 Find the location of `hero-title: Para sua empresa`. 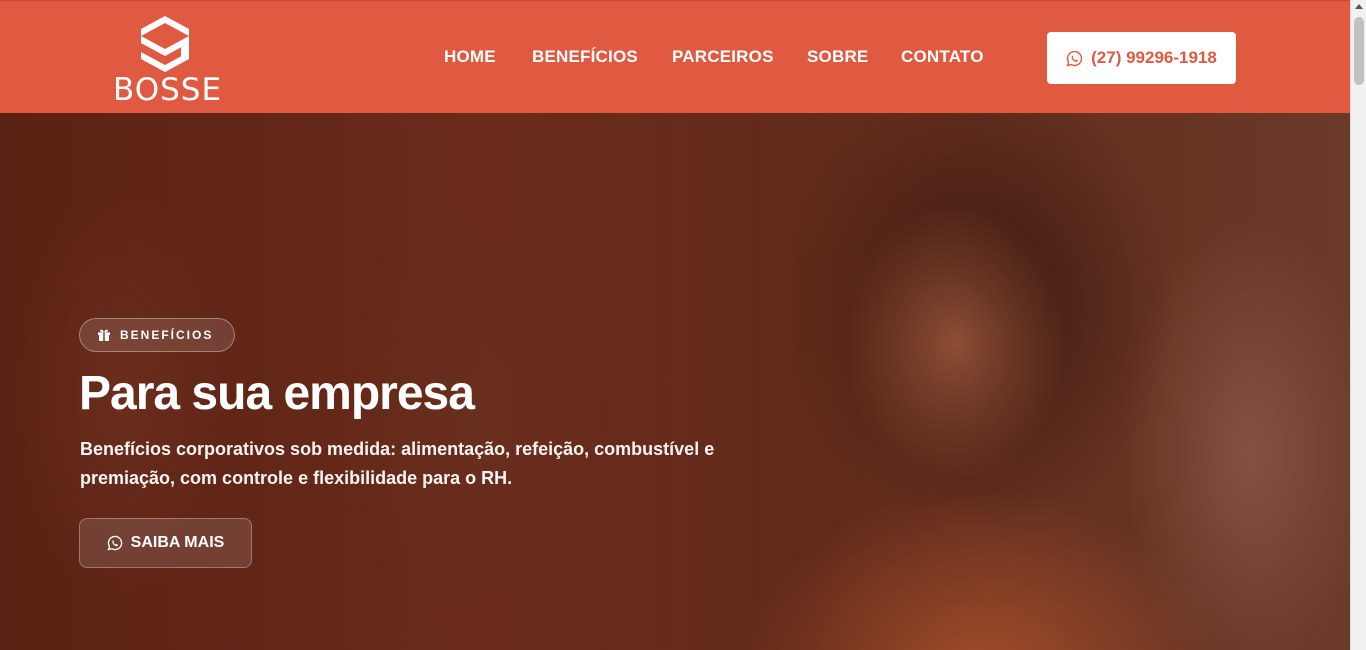

hero-title: Para sua empresa is located at coordinates (277, 393).